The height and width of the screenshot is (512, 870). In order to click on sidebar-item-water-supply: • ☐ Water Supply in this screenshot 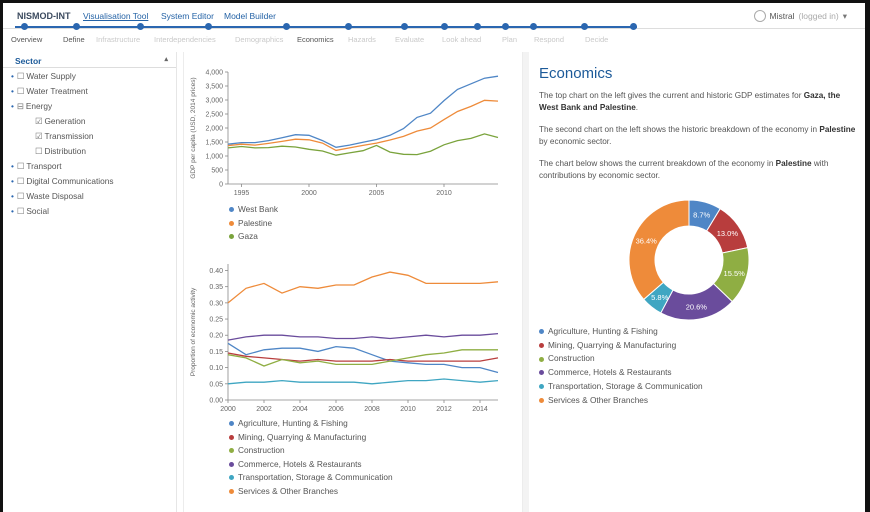, I will do `click(43, 76)`.